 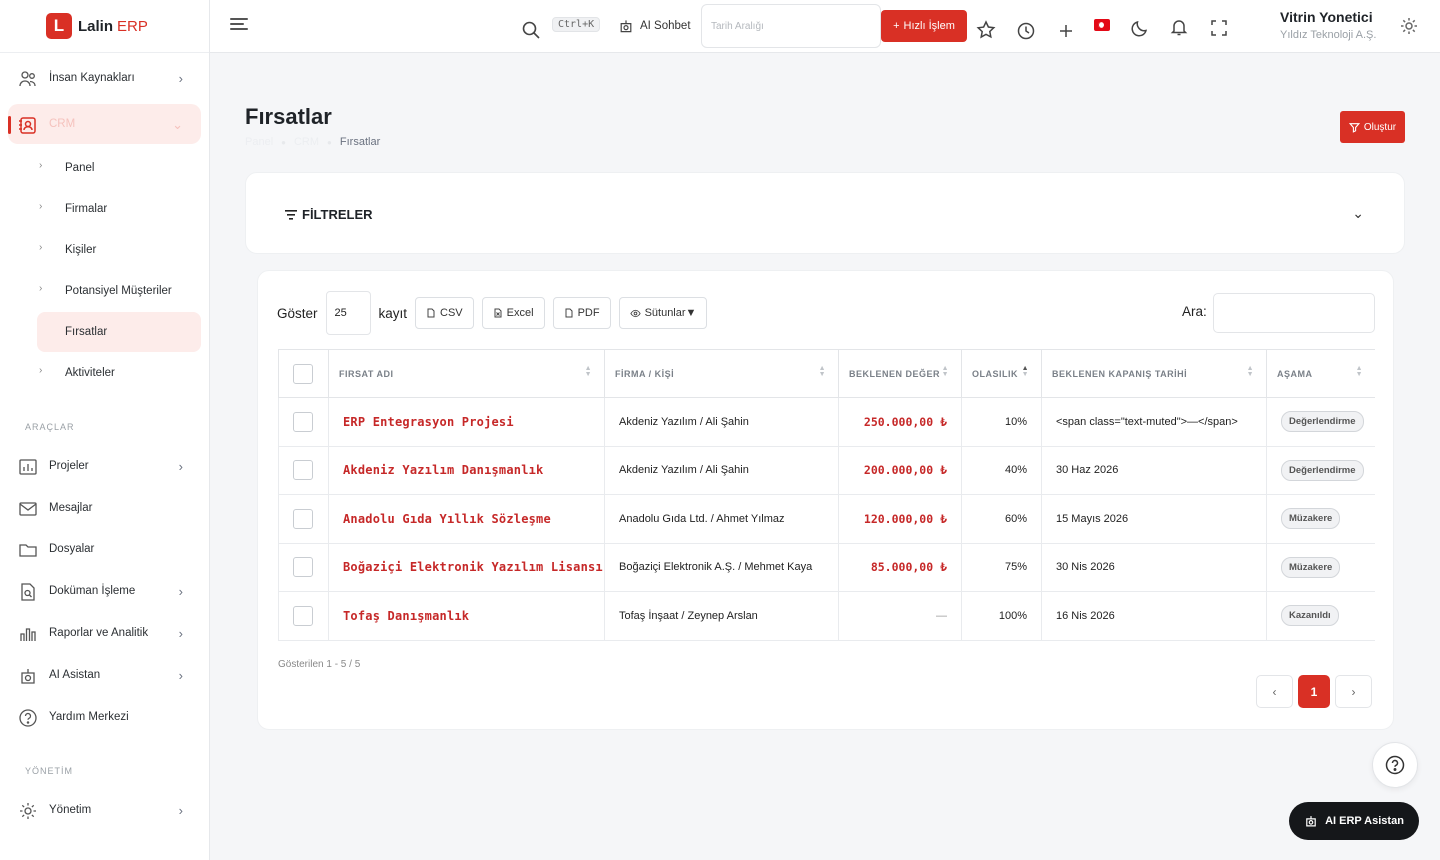 What do you see at coordinates (306, 142) in the screenshot?
I see `breadcrumb-item: CRM` at bounding box center [306, 142].